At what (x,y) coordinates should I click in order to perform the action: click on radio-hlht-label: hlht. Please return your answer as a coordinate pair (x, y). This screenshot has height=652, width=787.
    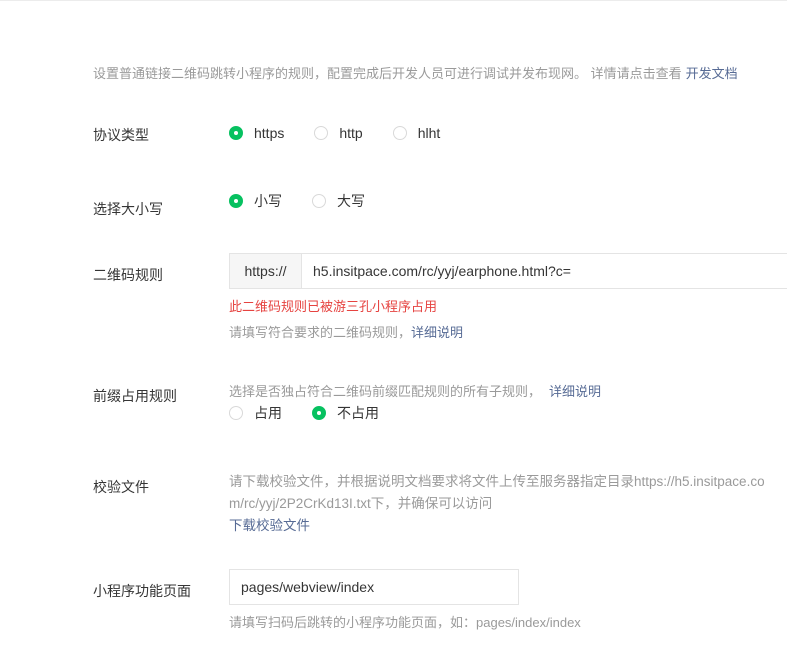
    Looking at the image, I should click on (429, 133).